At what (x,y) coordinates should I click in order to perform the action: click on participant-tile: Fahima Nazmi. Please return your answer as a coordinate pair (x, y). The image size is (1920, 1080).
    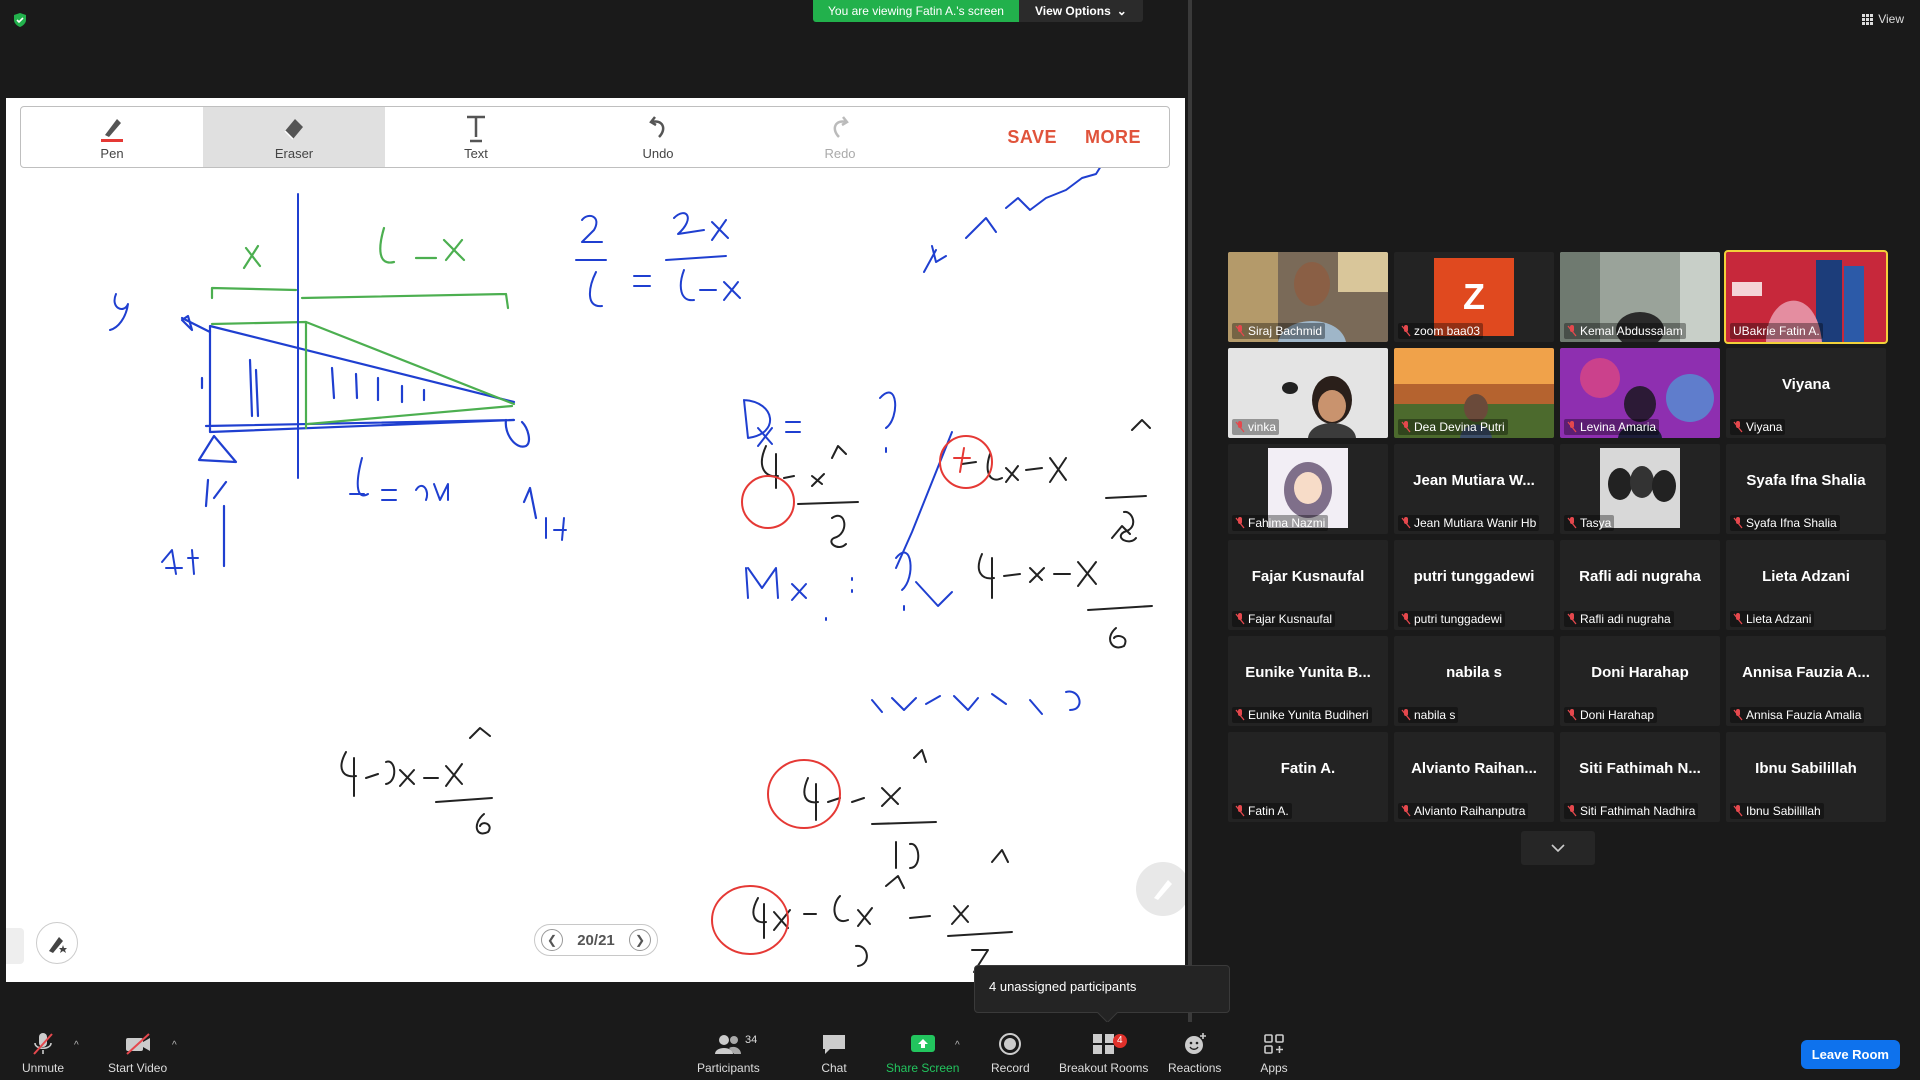
    Looking at the image, I should click on (1308, 489).